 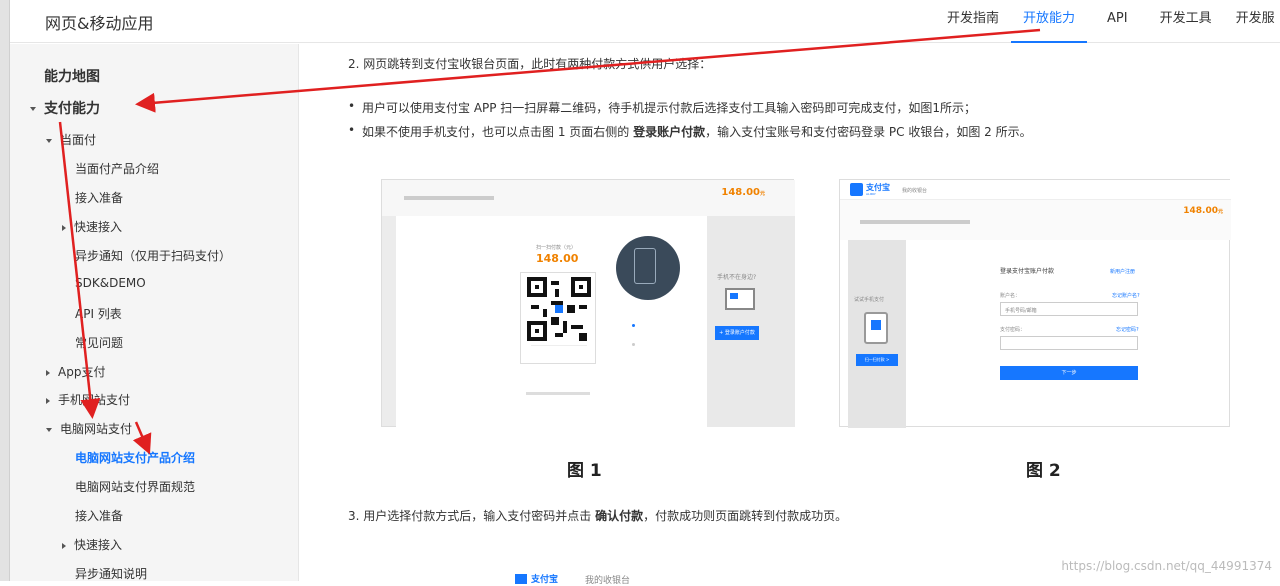 What do you see at coordinates (915, 191) in the screenshot?
I see `fig2-cashier: 我的收银台` at bounding box center [915, 191].